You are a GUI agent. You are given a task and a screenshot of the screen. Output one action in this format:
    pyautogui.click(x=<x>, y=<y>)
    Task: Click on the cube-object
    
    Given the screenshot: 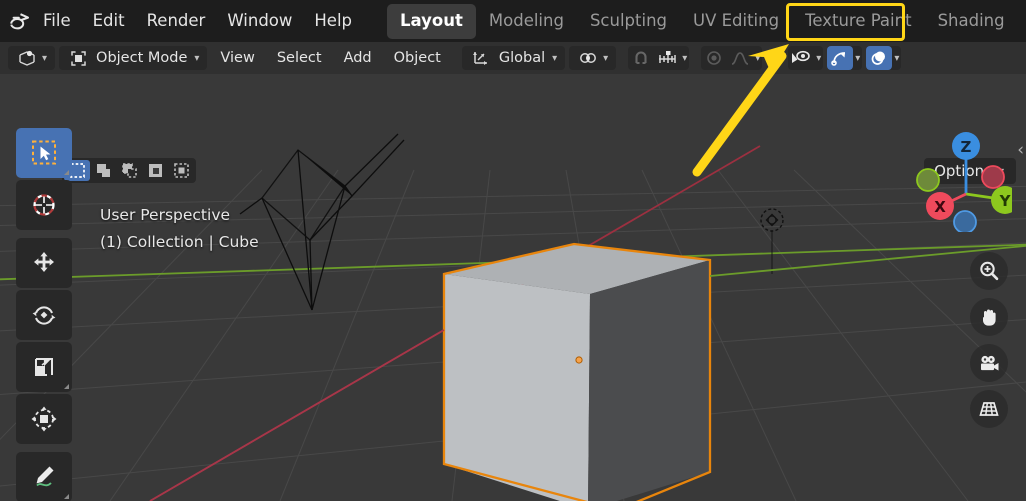 What is the action you would take?
    pyautogui.click(x=577, y=371)
    